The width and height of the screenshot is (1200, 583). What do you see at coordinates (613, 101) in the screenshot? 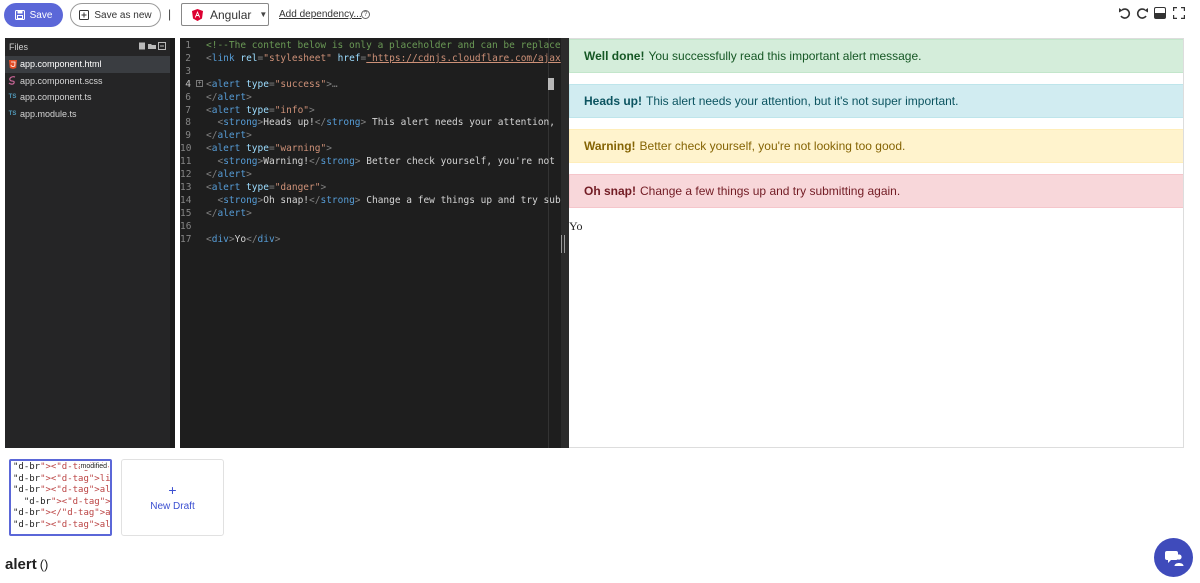
I see `alert-strong: Heads up!` at bounding box center [613, 101].